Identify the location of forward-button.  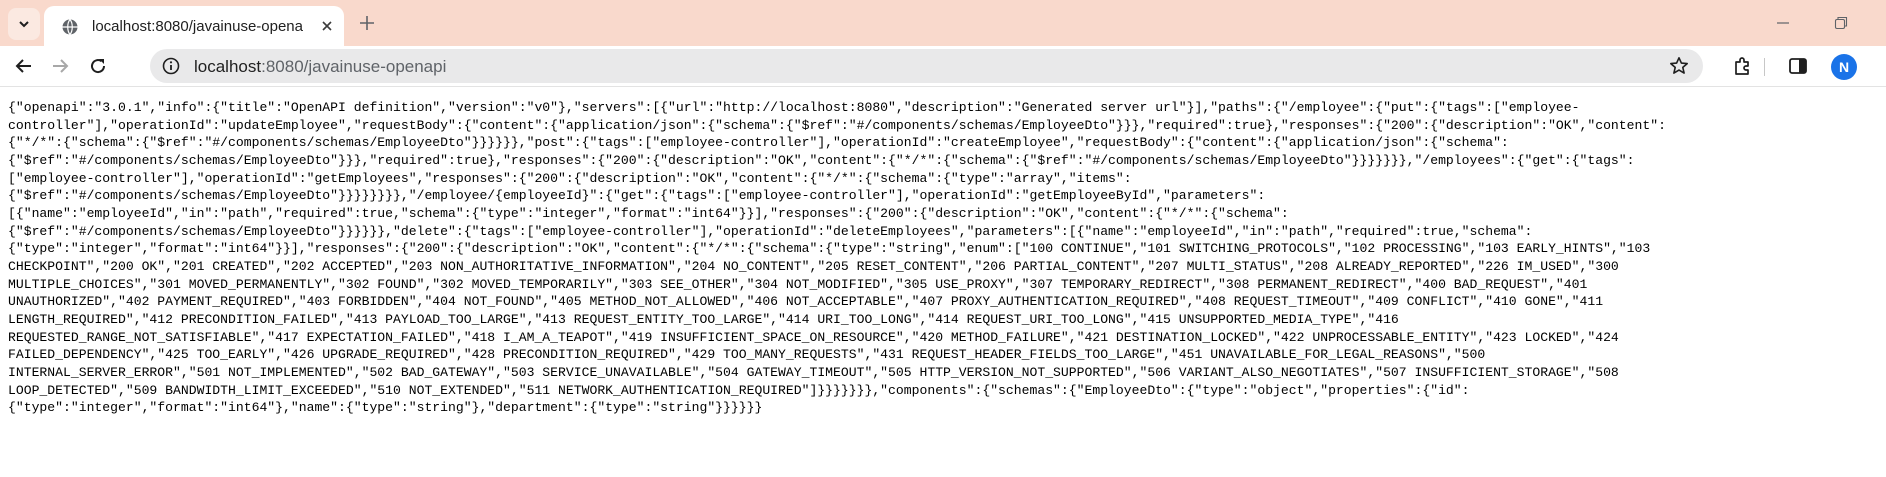
(60, 66).